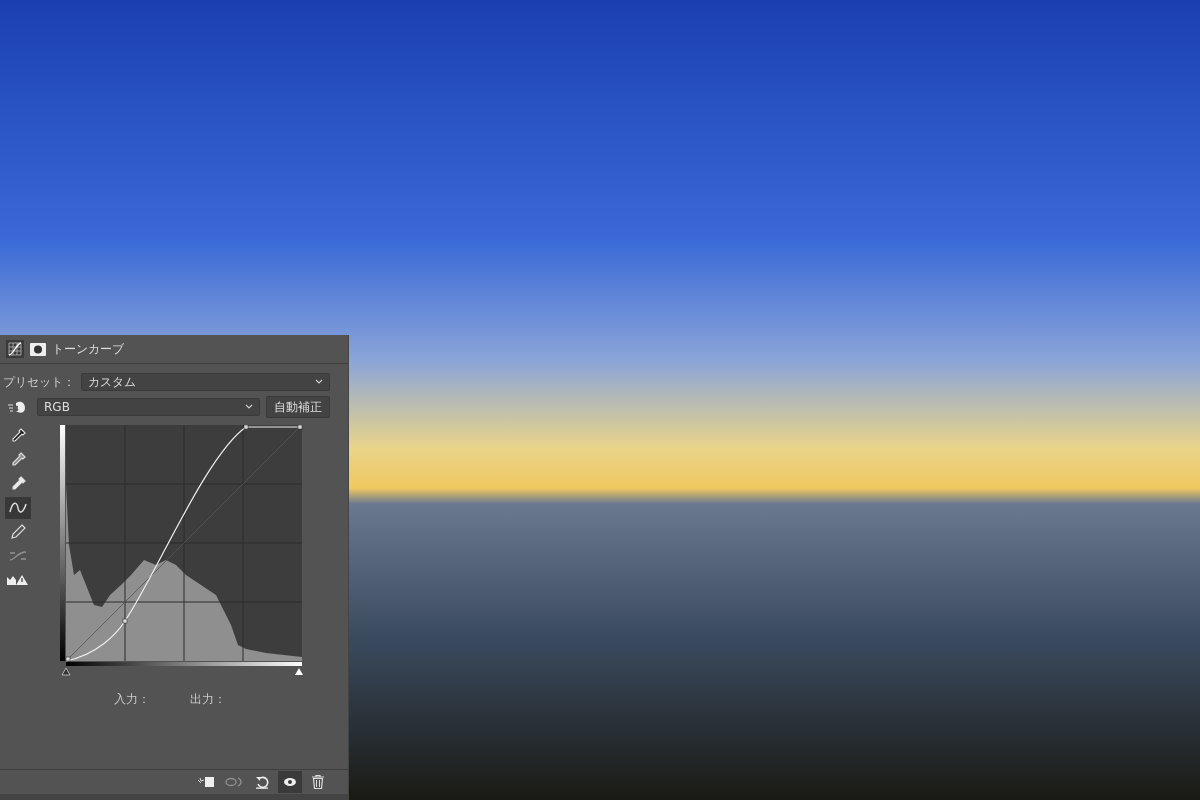 The image size is (1200, 800). Describe the element at coordinates (208, 699) in the screenshot. I see `output-label: 出力：` at that location.